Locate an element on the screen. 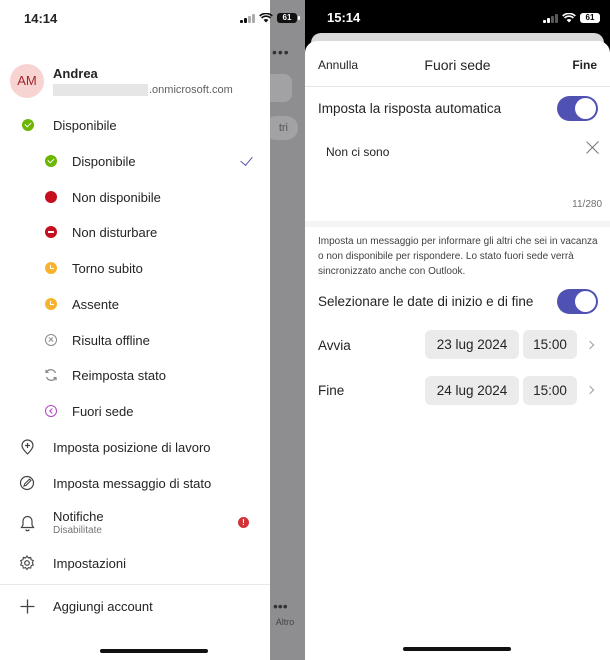 This screenshot has height=660, width=610. divider is located at coordinates (135, 584).